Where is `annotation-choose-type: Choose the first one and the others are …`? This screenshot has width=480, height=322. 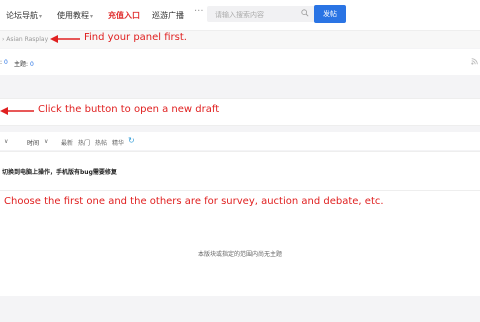 annotation-choose-type: Choose the first one and the others are … is located at coordinates (194, 201).